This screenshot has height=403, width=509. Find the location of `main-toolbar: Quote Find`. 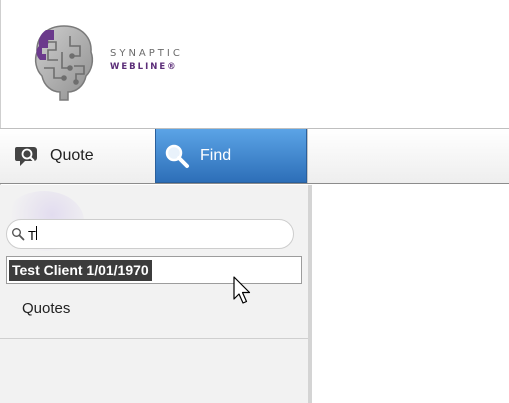

main-toolbar: Quote Find is located at coordinates (254, 156).